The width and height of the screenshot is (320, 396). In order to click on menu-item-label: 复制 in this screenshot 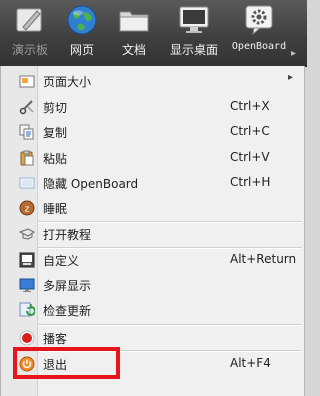, I will do `click(55, 133)`.